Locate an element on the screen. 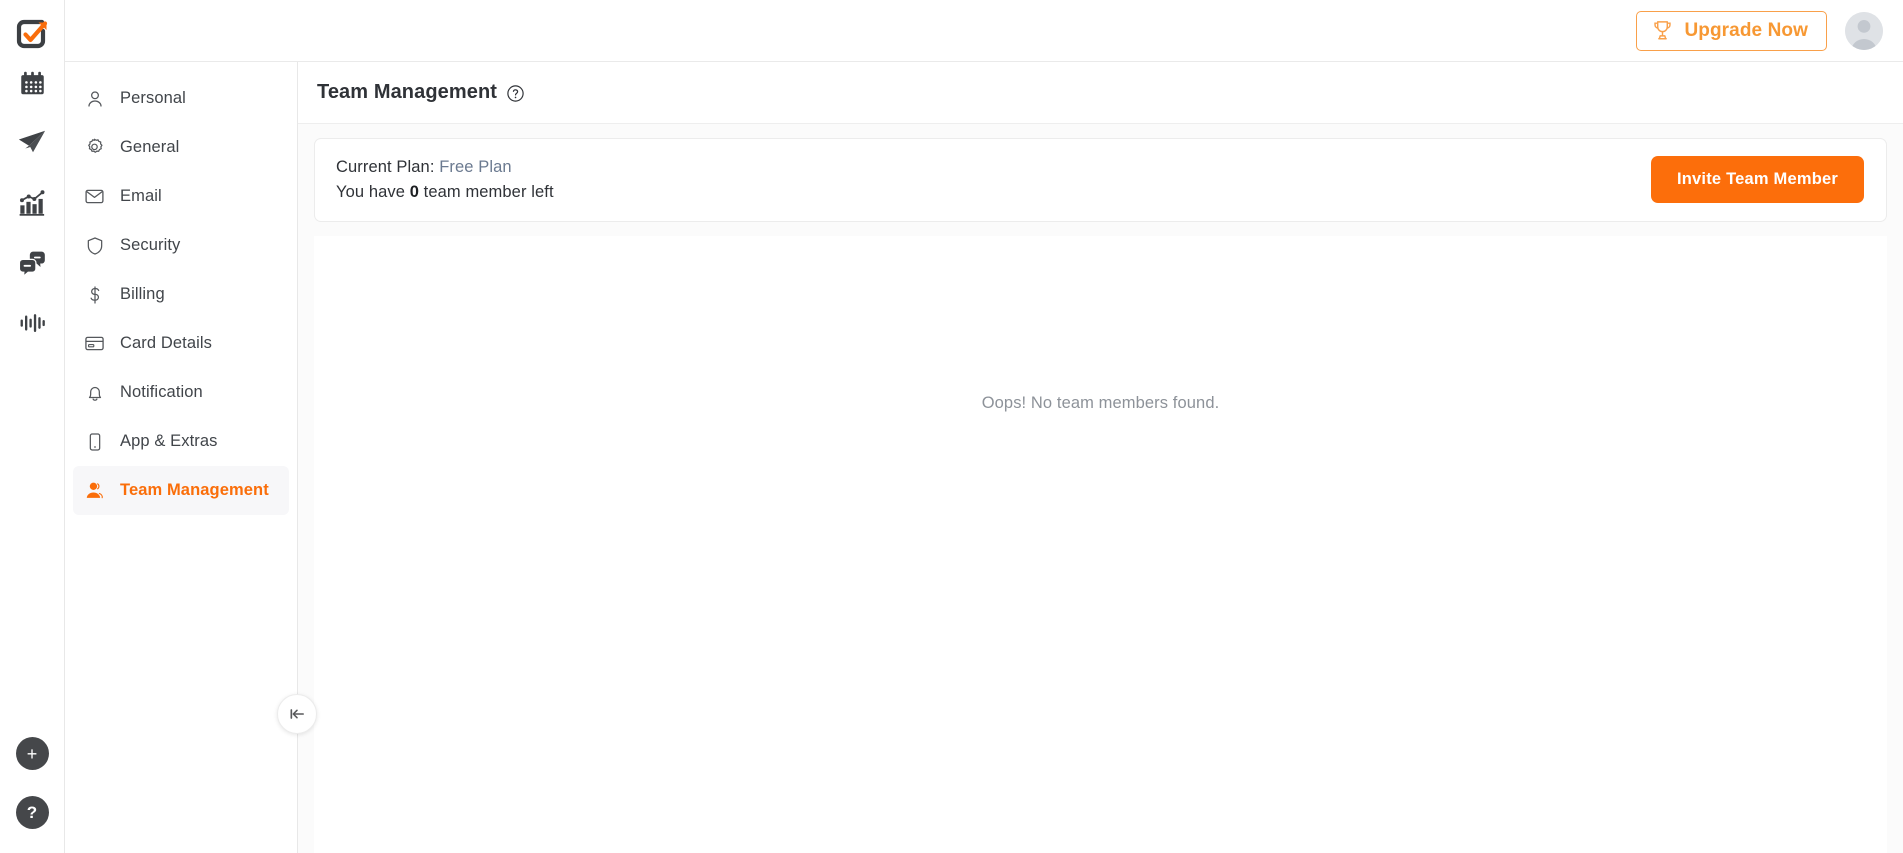  app-logo-icon is located at coordinates (32, 34).